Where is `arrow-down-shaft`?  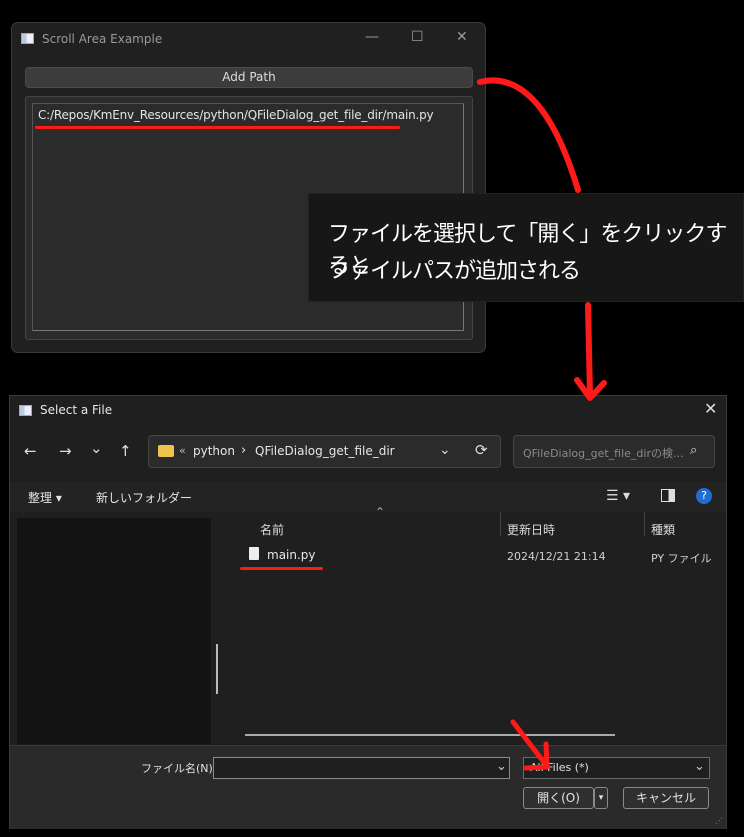 arrow-down-shaft is located at coordinates (589, 350).